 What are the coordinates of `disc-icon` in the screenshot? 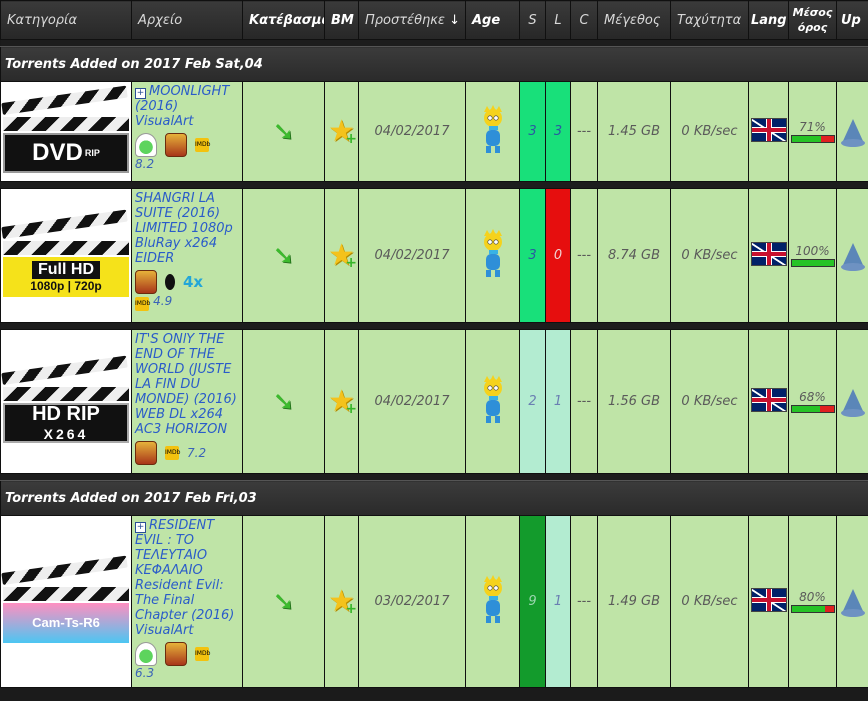 It's located at (170, 282).